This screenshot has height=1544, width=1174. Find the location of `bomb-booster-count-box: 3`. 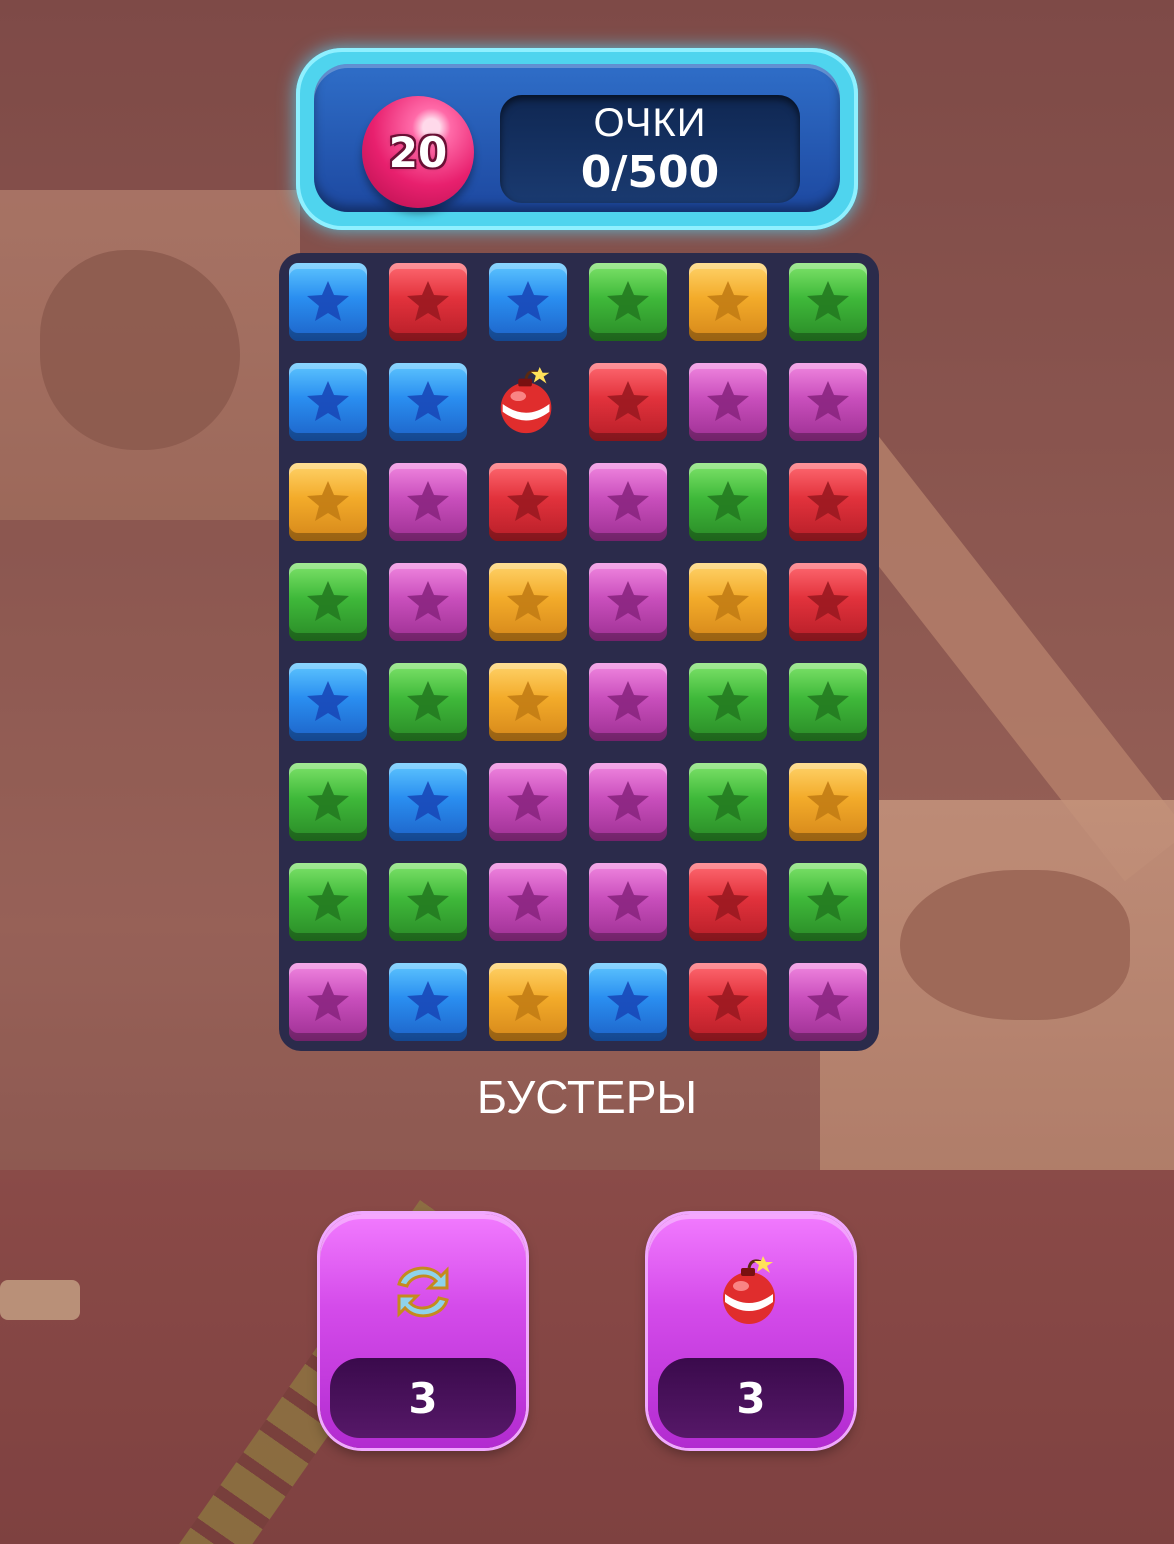

bomb-booster-count-box: 3 is located at coordinates (751, 1398).